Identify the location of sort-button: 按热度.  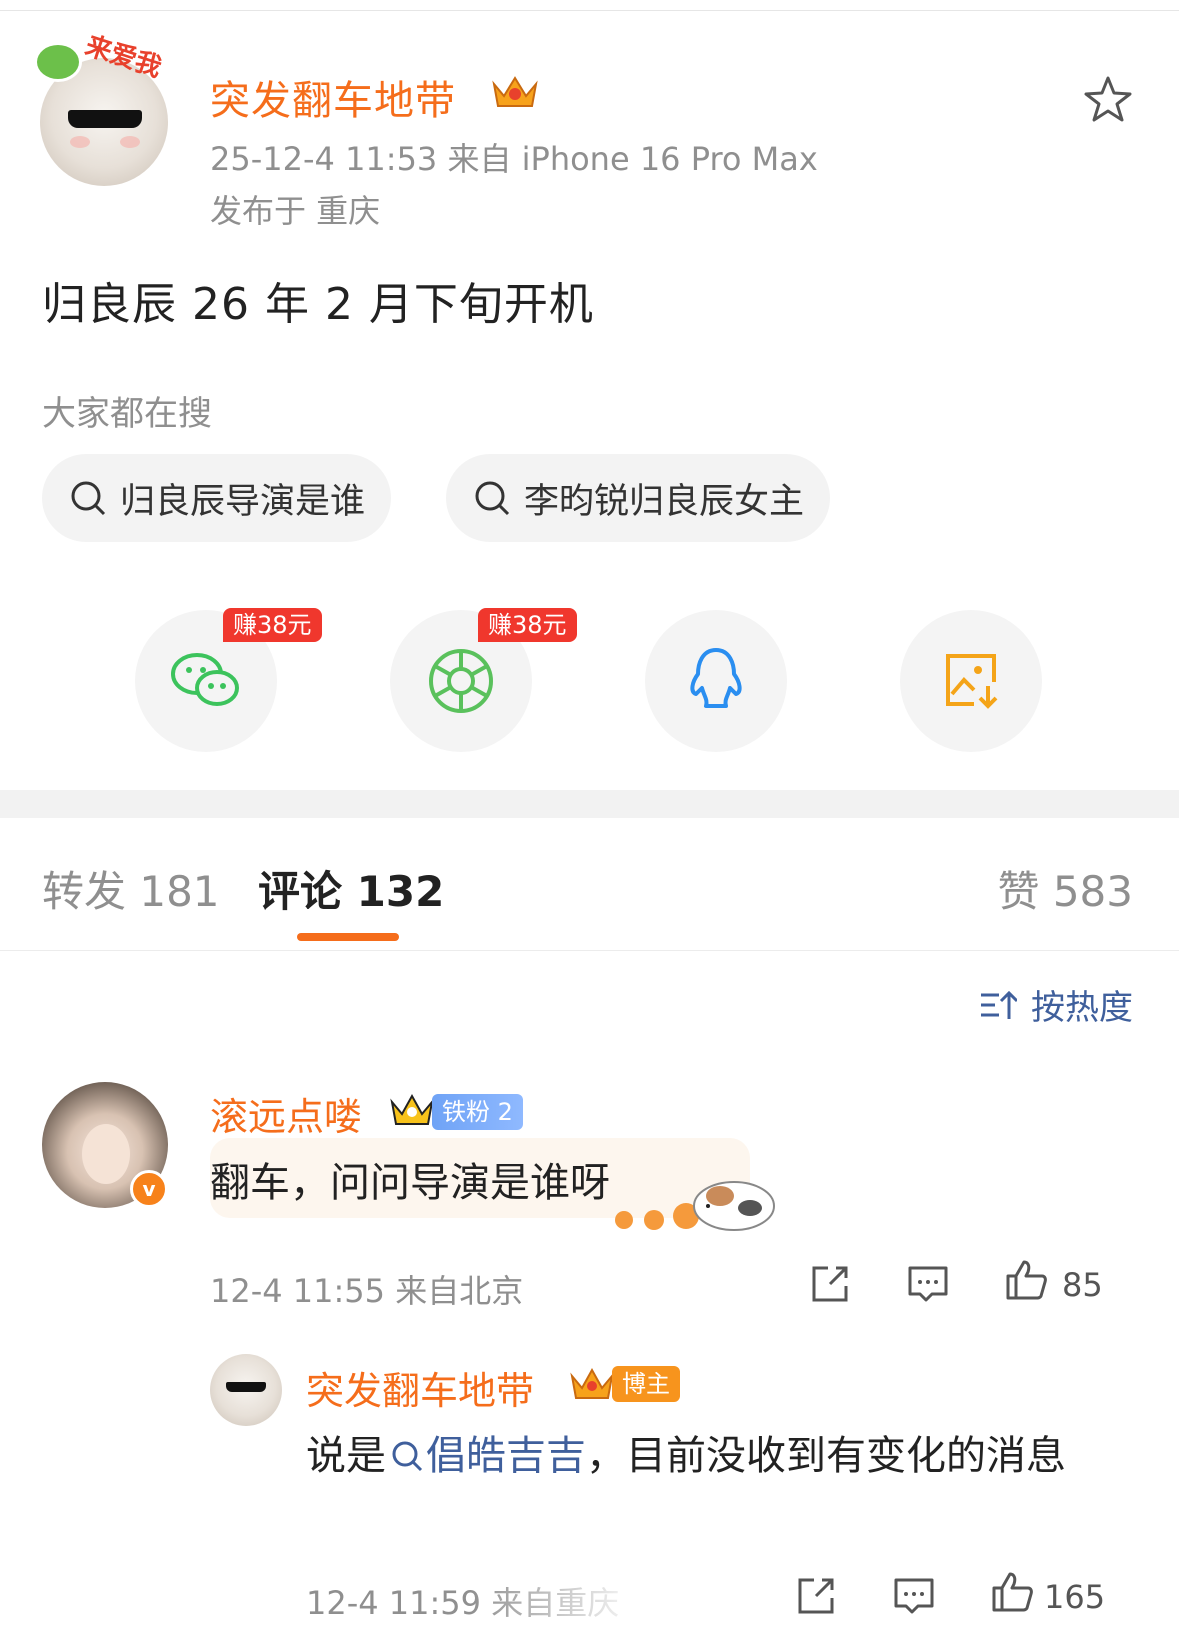
(1056, 1004).